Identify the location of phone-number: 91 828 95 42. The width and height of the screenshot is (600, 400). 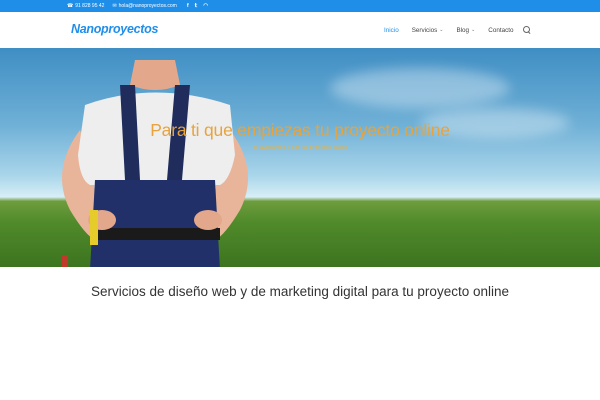
(90, 6).